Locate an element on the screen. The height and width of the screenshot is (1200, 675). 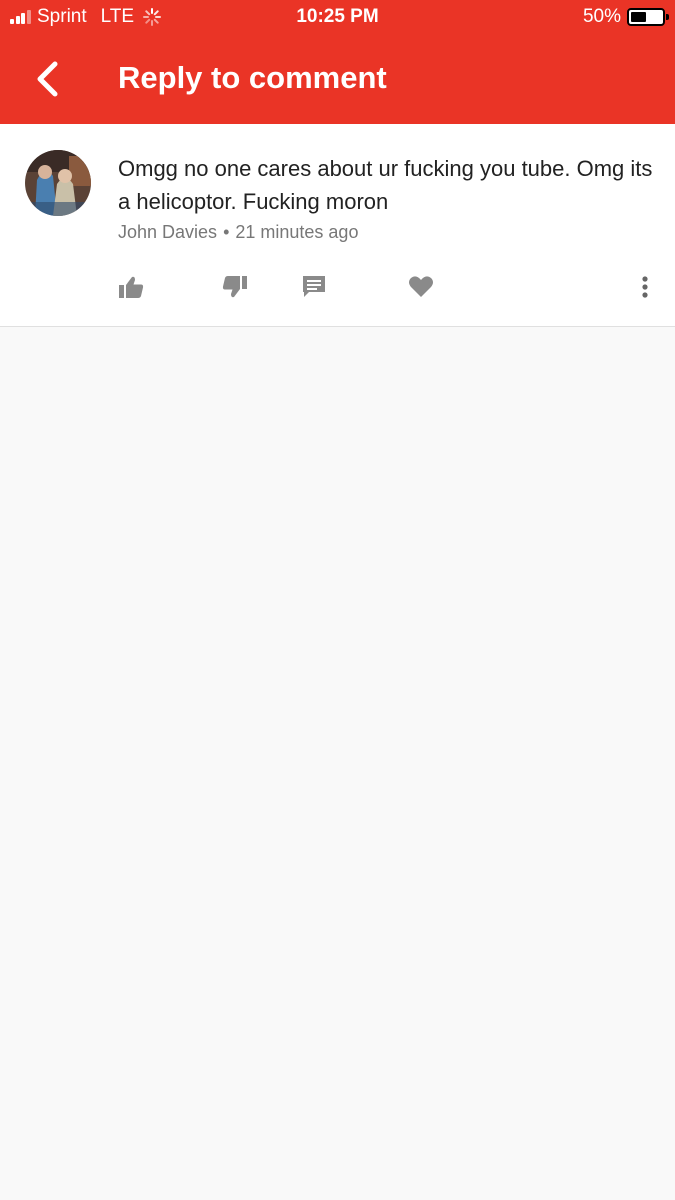
author-name: John Davies is located at coordinates (167, 232).